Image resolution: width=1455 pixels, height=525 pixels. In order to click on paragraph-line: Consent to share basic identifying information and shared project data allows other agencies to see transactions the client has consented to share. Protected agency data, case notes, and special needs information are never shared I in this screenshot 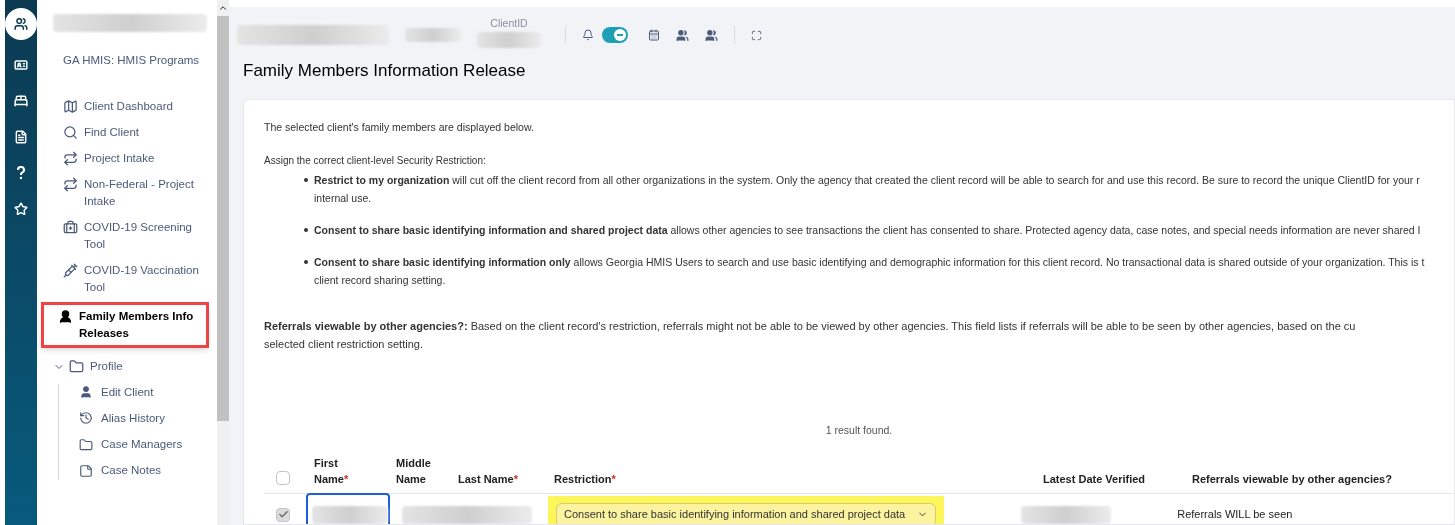, I will do `click(867, 231)`.